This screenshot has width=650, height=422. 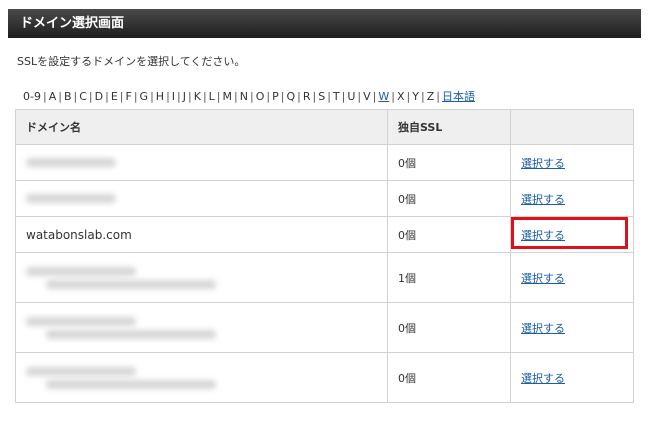 I want to click on alpha-filter-w: W, so click(x=383, y=96).